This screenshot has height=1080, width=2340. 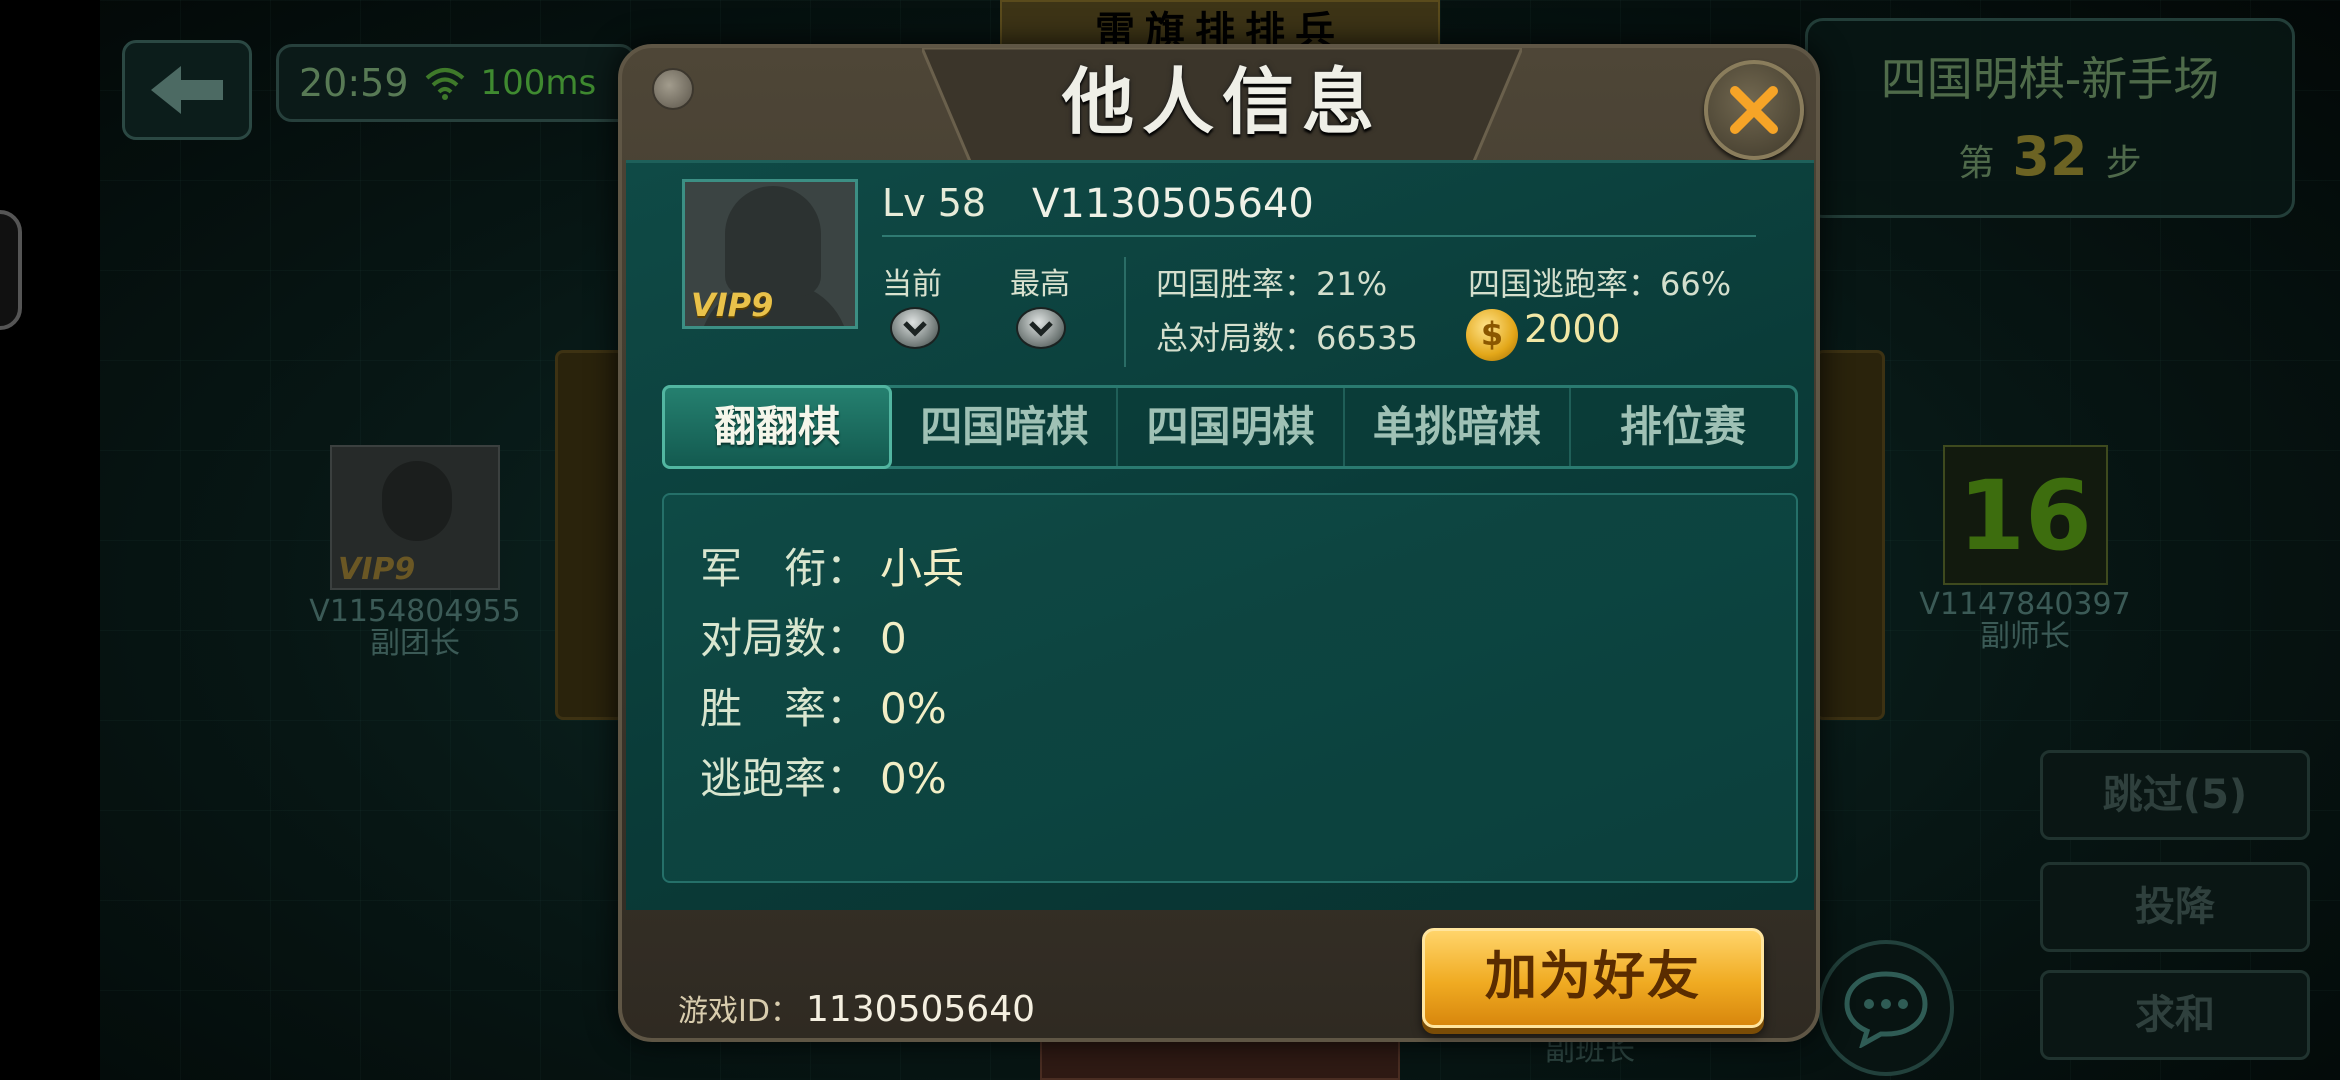 I want to click on back-button, so click(x=187, y=90).